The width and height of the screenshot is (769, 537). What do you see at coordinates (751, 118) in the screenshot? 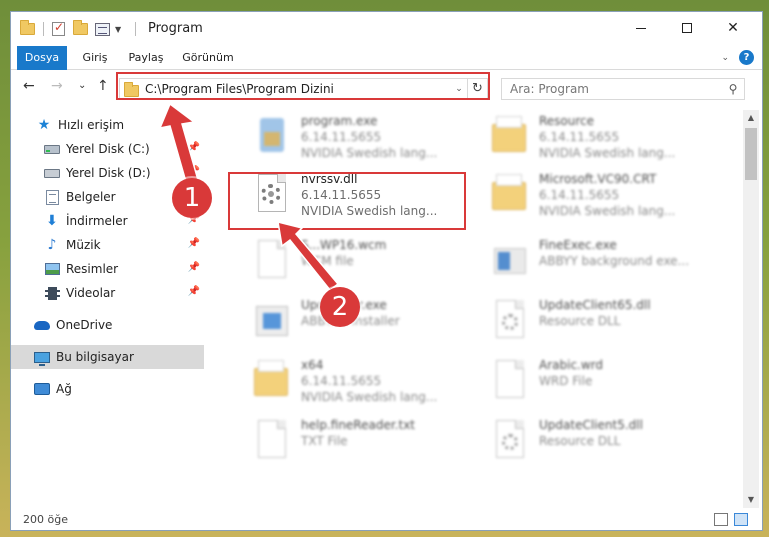
I see `scroll-up-icon: ▲` at bounding box center [751, 118].